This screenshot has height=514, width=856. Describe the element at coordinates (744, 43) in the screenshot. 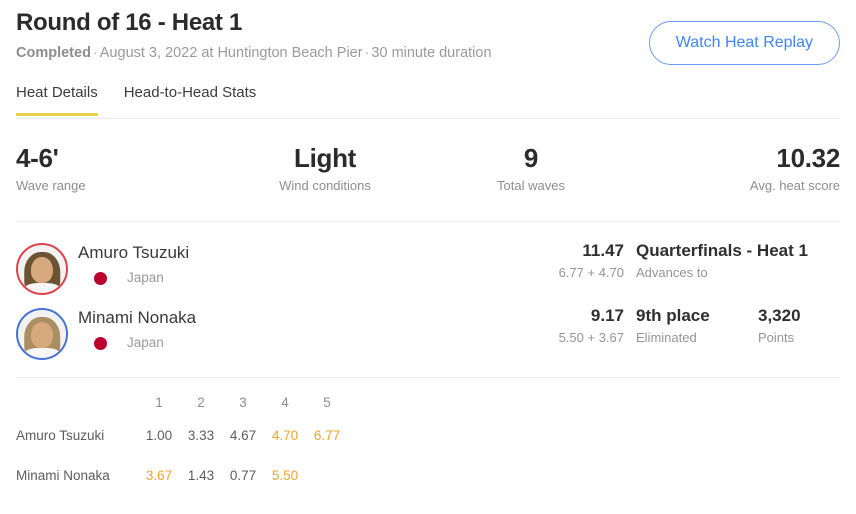

I see `watch-heat-replay-button: Watch Heat Replay` at that location.